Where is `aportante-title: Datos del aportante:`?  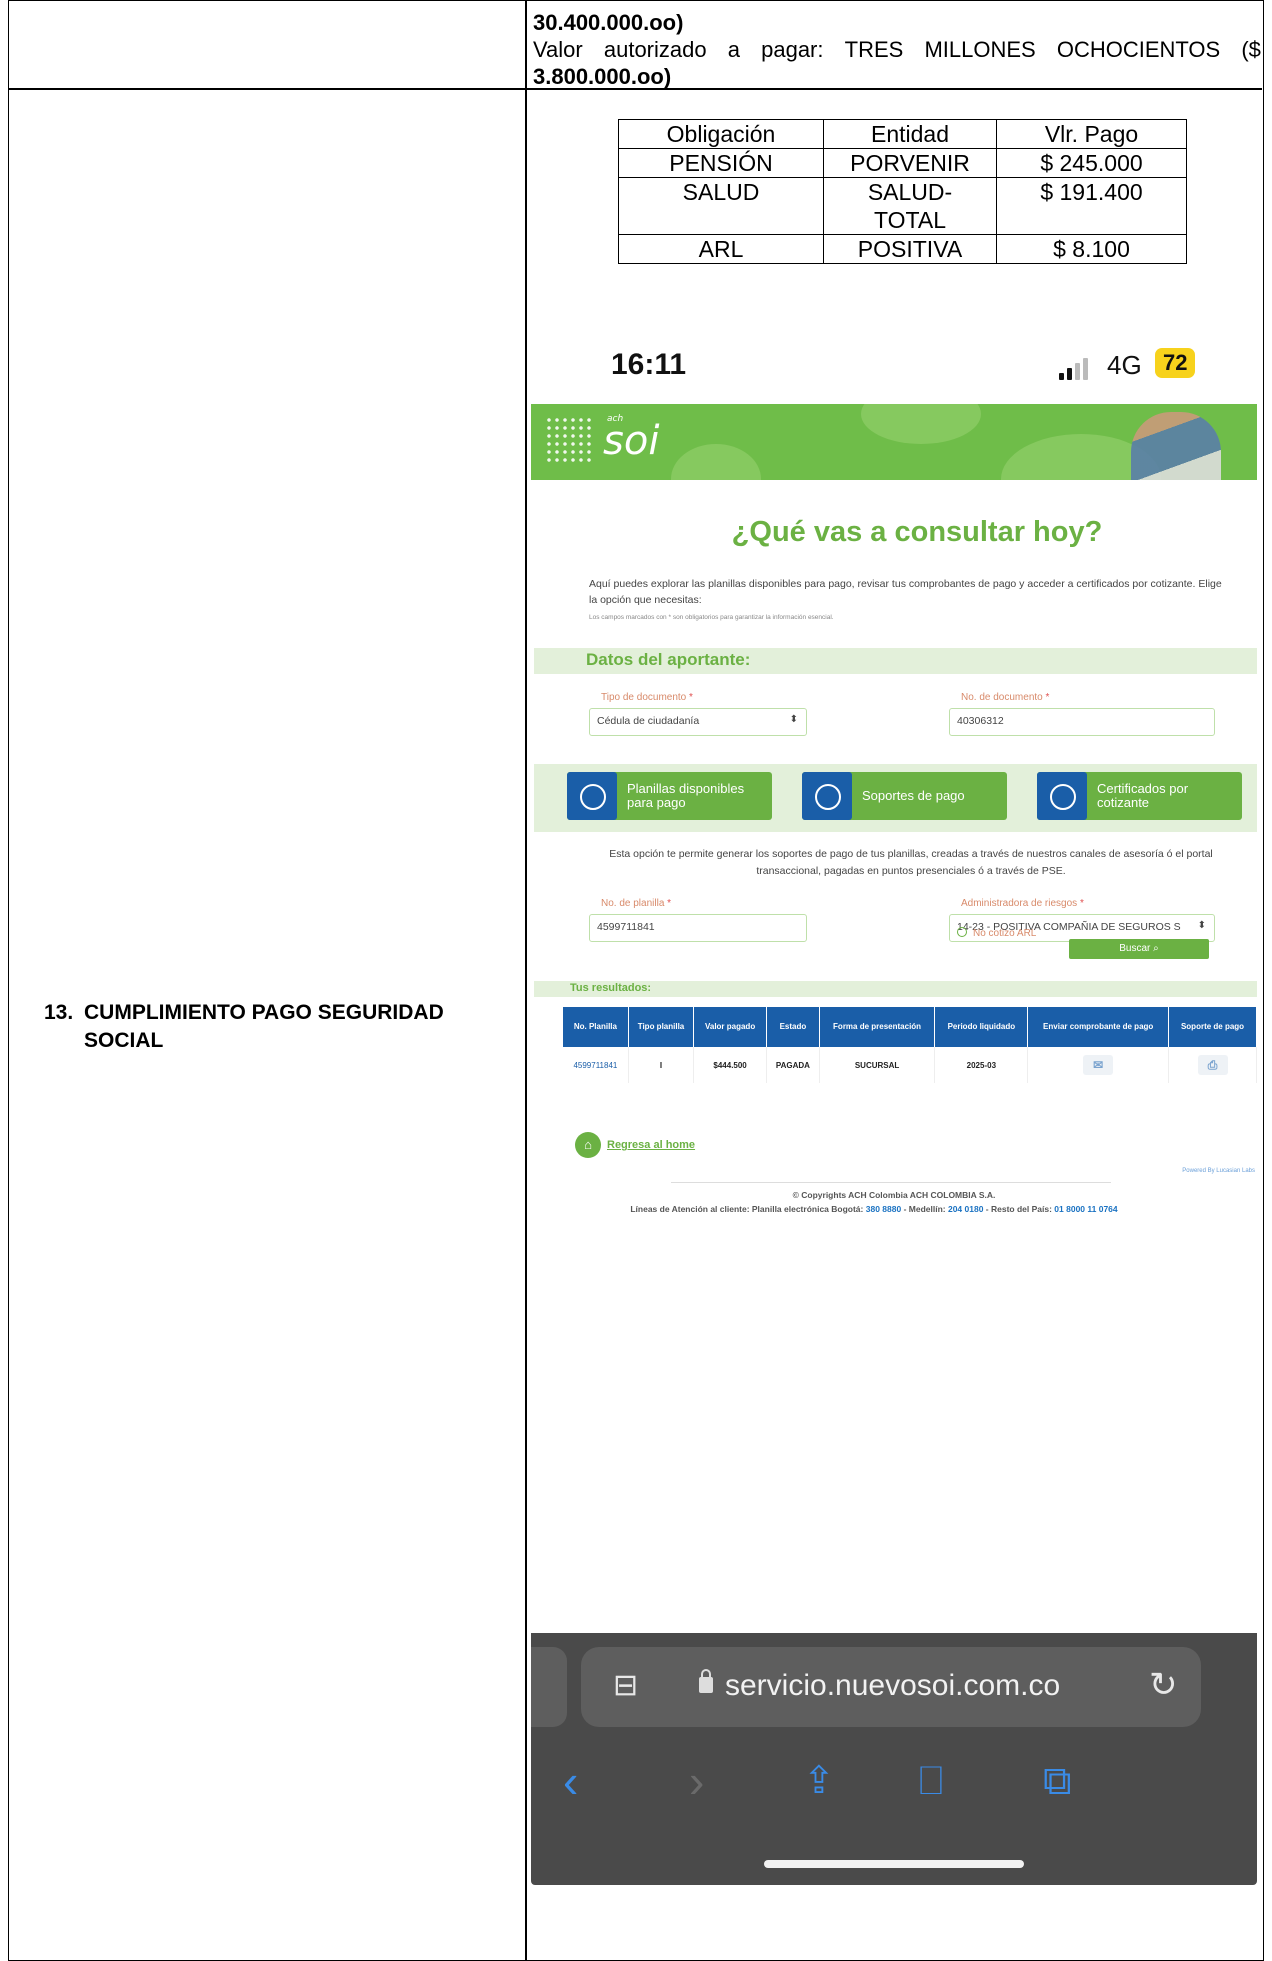
aportante-title: Datos del aportante: is located at coordinates (668, 659).